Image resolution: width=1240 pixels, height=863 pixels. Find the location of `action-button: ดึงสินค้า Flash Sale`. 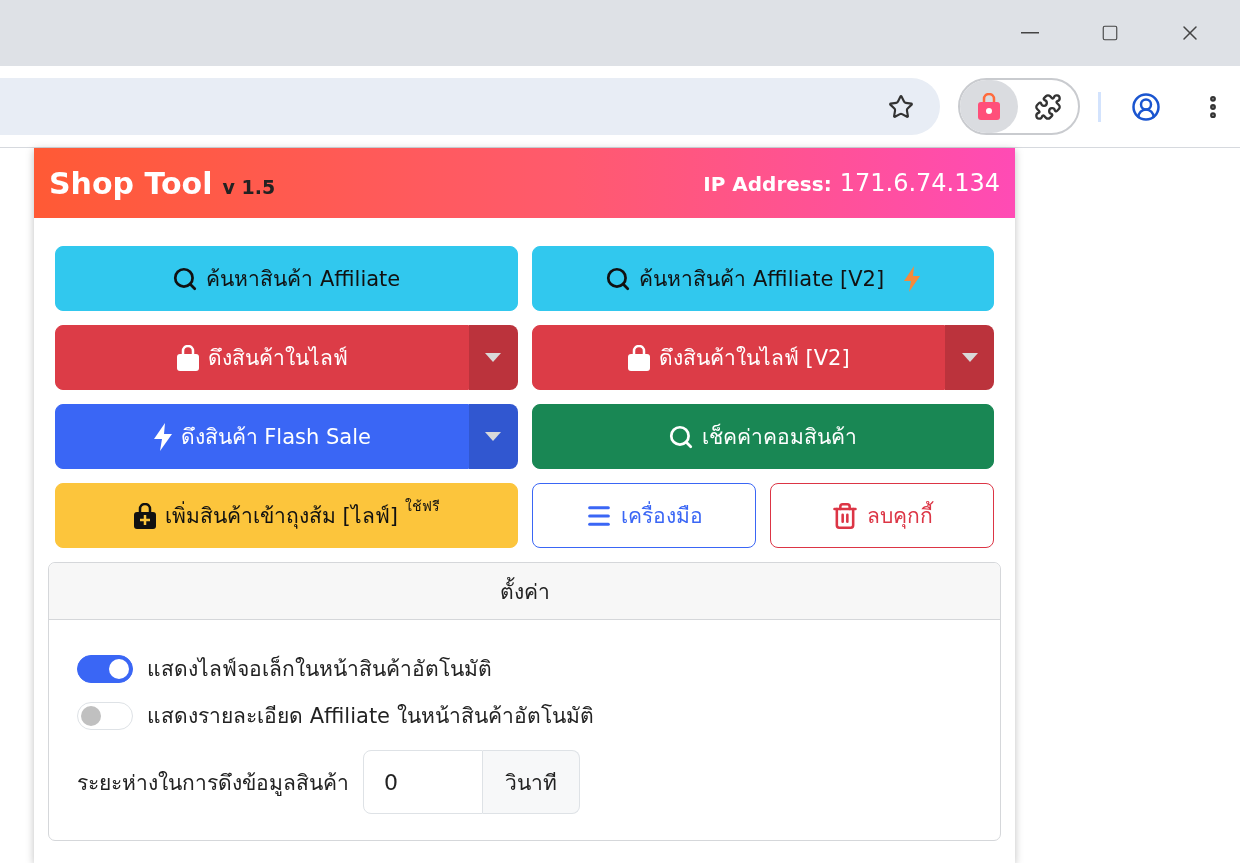

action-button: ดึงสินค้า Flash Sale is located at coordinates (262, 436).